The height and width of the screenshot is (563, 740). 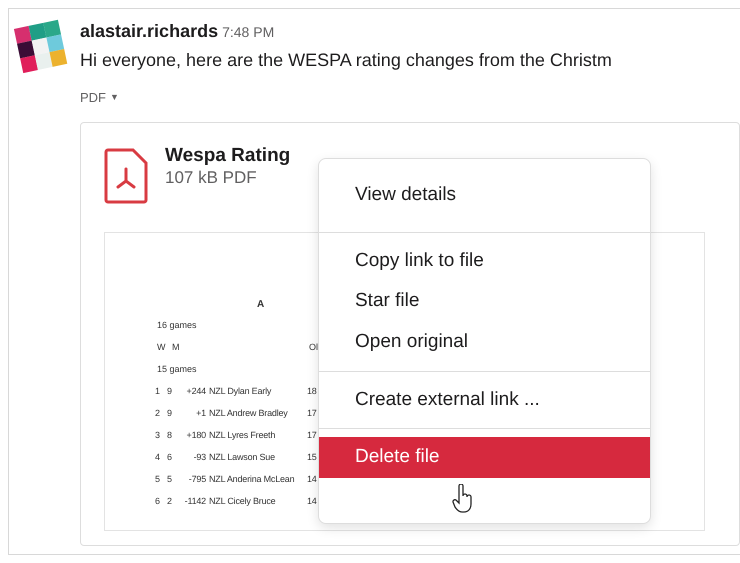 I want to click on document-text: M, so click(x=176, y=347).